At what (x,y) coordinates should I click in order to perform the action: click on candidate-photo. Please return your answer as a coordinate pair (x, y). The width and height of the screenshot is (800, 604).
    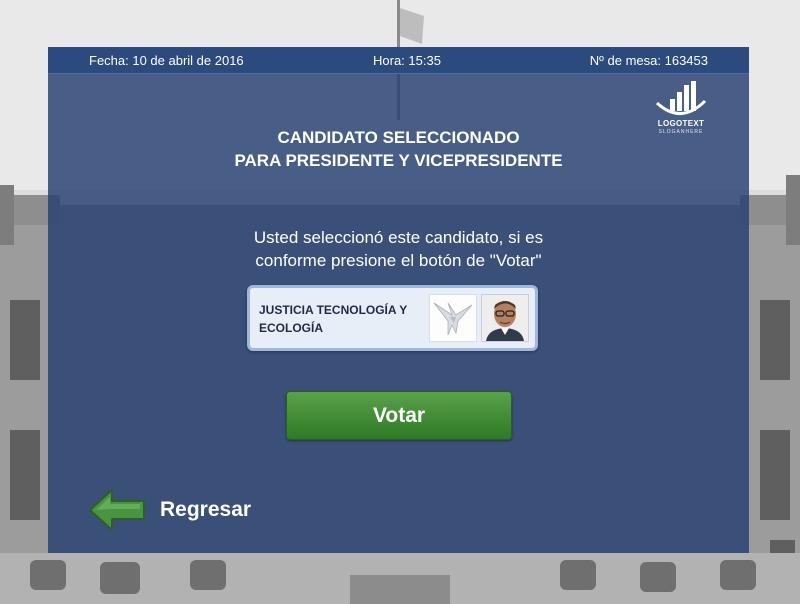
    Looking at the image, I should click on (505, 318).